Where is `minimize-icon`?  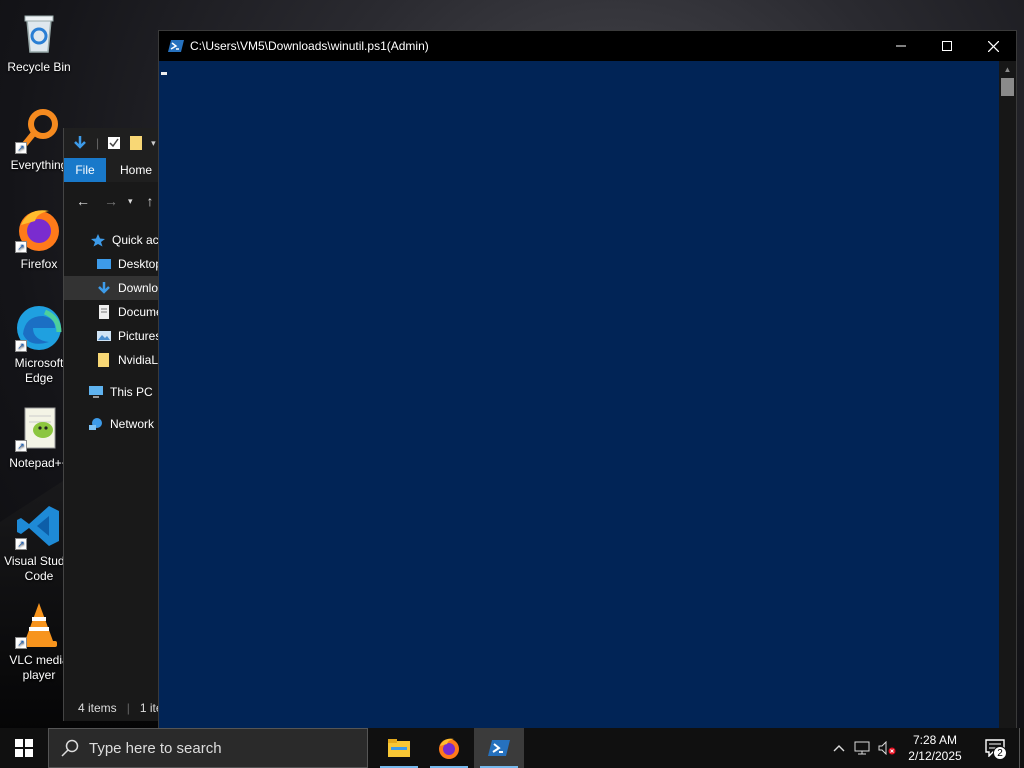
minimize-icon is located at coordinates (901, 46).